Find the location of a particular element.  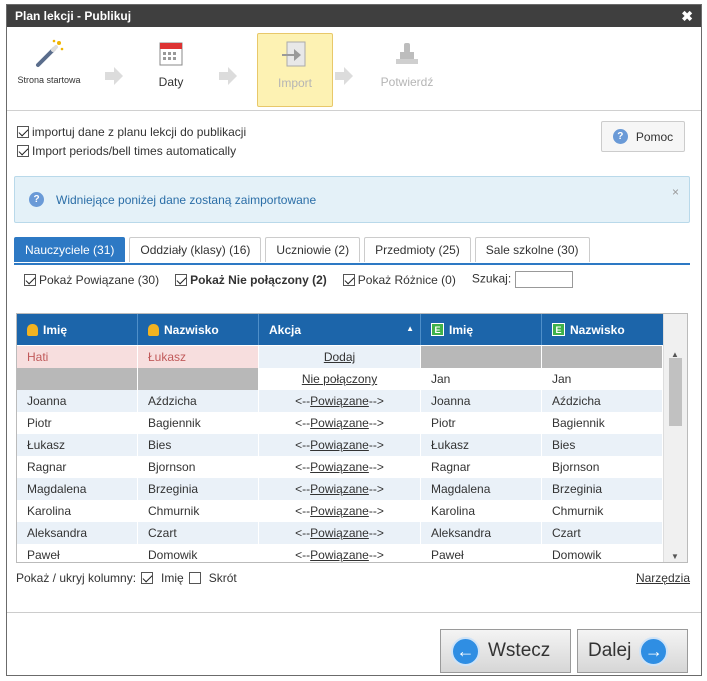

tab-classes: Oddziały (klasy) (16) is located at coordinates (195, 249).